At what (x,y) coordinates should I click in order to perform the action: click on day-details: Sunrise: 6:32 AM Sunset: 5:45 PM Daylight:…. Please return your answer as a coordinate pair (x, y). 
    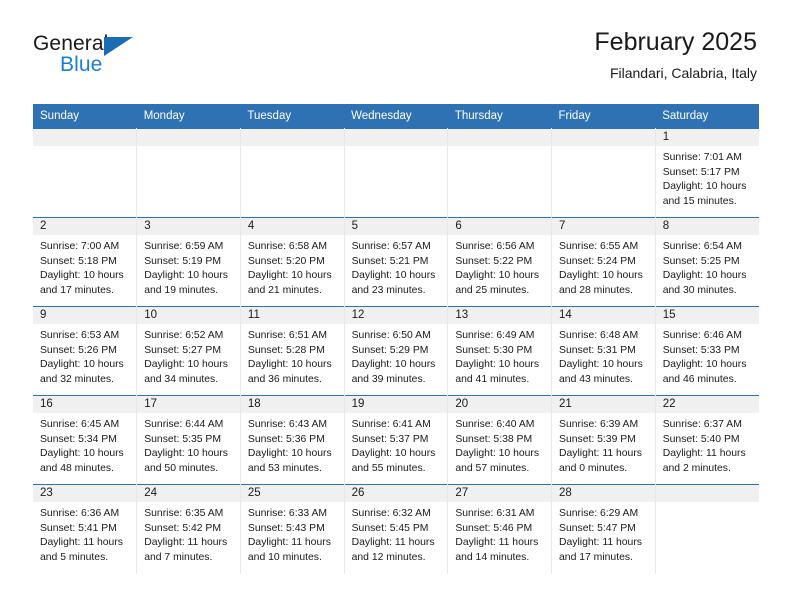
    Looking at the image, I should click on (396, 533).